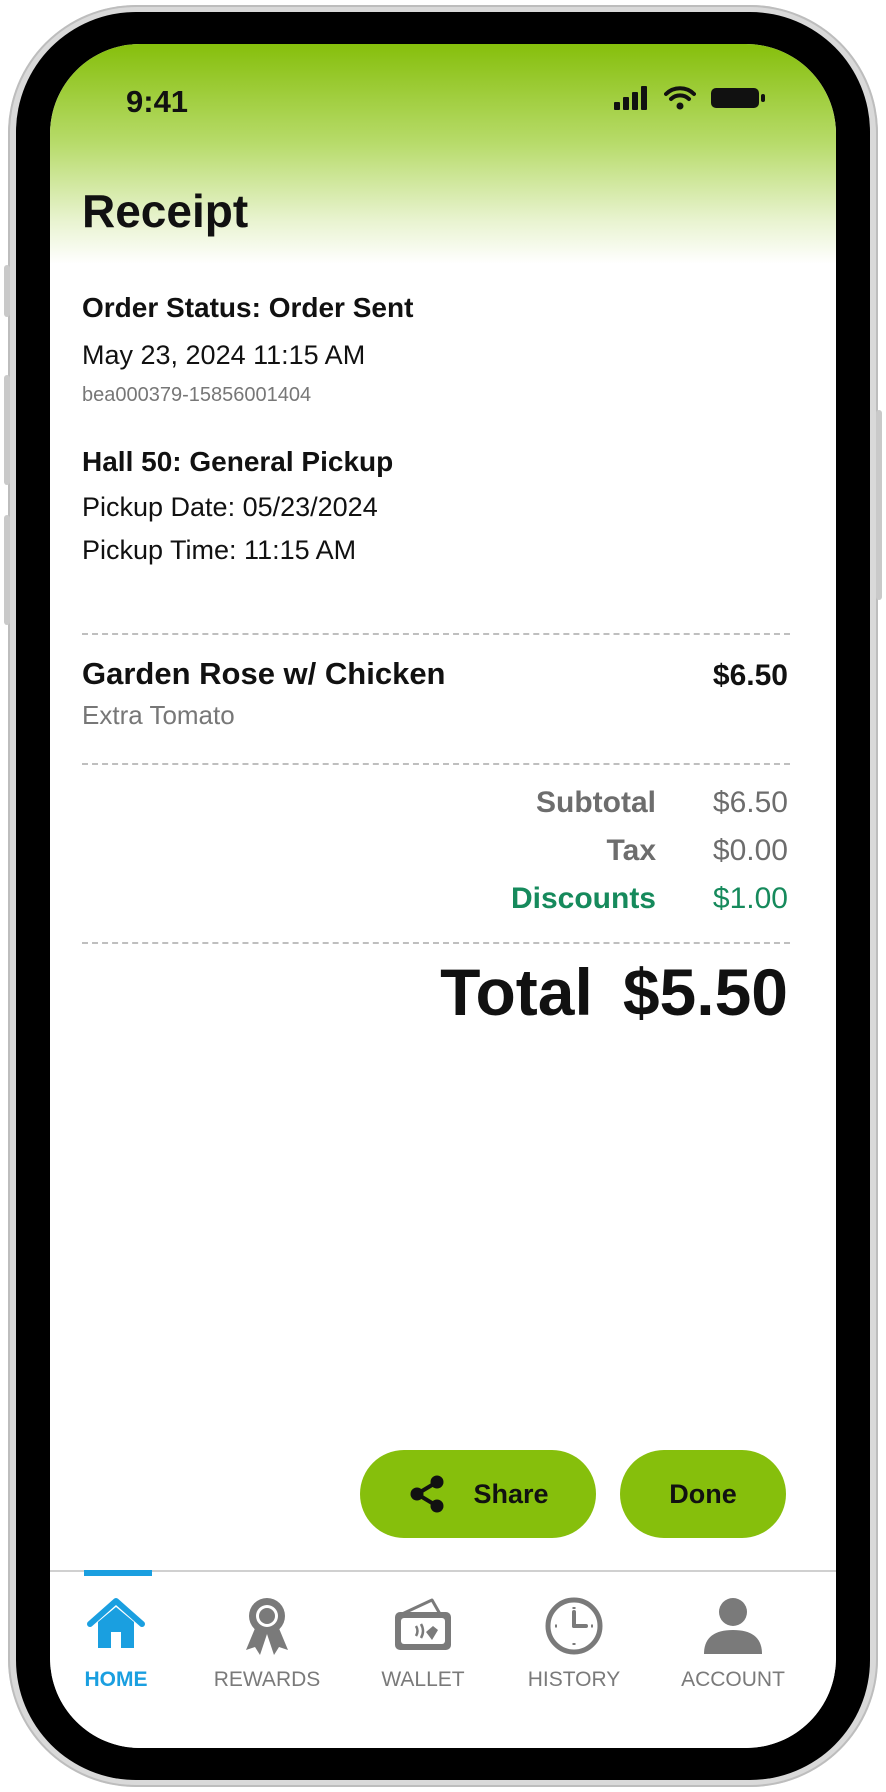  Describe the element at coordinates (733, 1626) in the screenshot. I see `person-icon` at that location.